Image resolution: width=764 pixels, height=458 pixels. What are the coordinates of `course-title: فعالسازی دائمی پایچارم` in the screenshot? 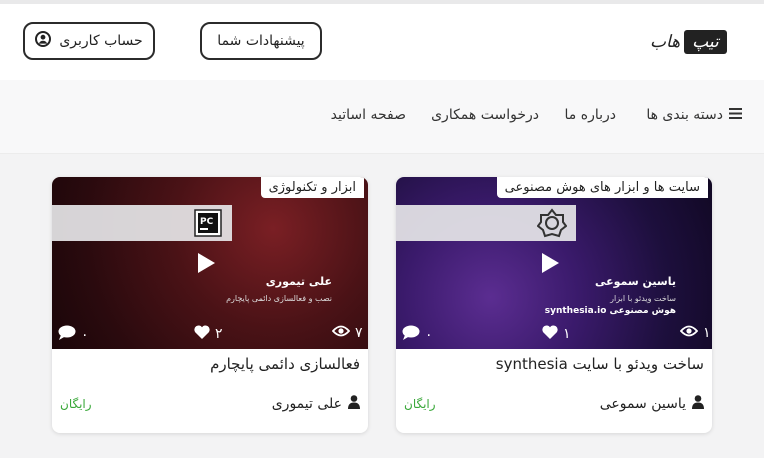 It's located at (285, 364).